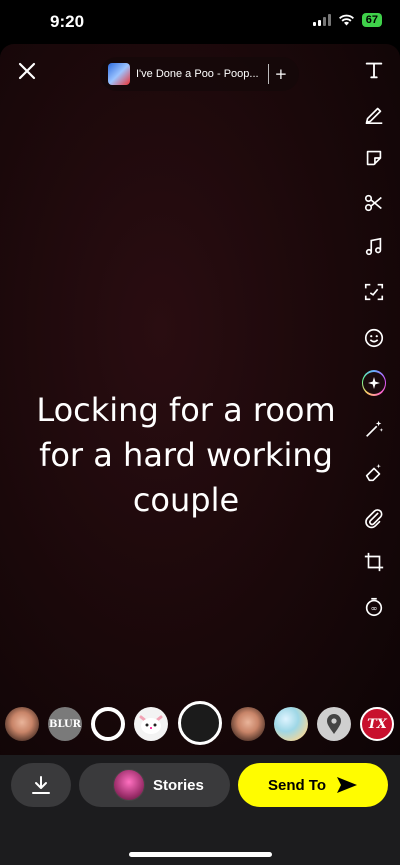 This screenshot has height=865, width=400. I want to click on lens-blur: BLUR, so click(65, 724).